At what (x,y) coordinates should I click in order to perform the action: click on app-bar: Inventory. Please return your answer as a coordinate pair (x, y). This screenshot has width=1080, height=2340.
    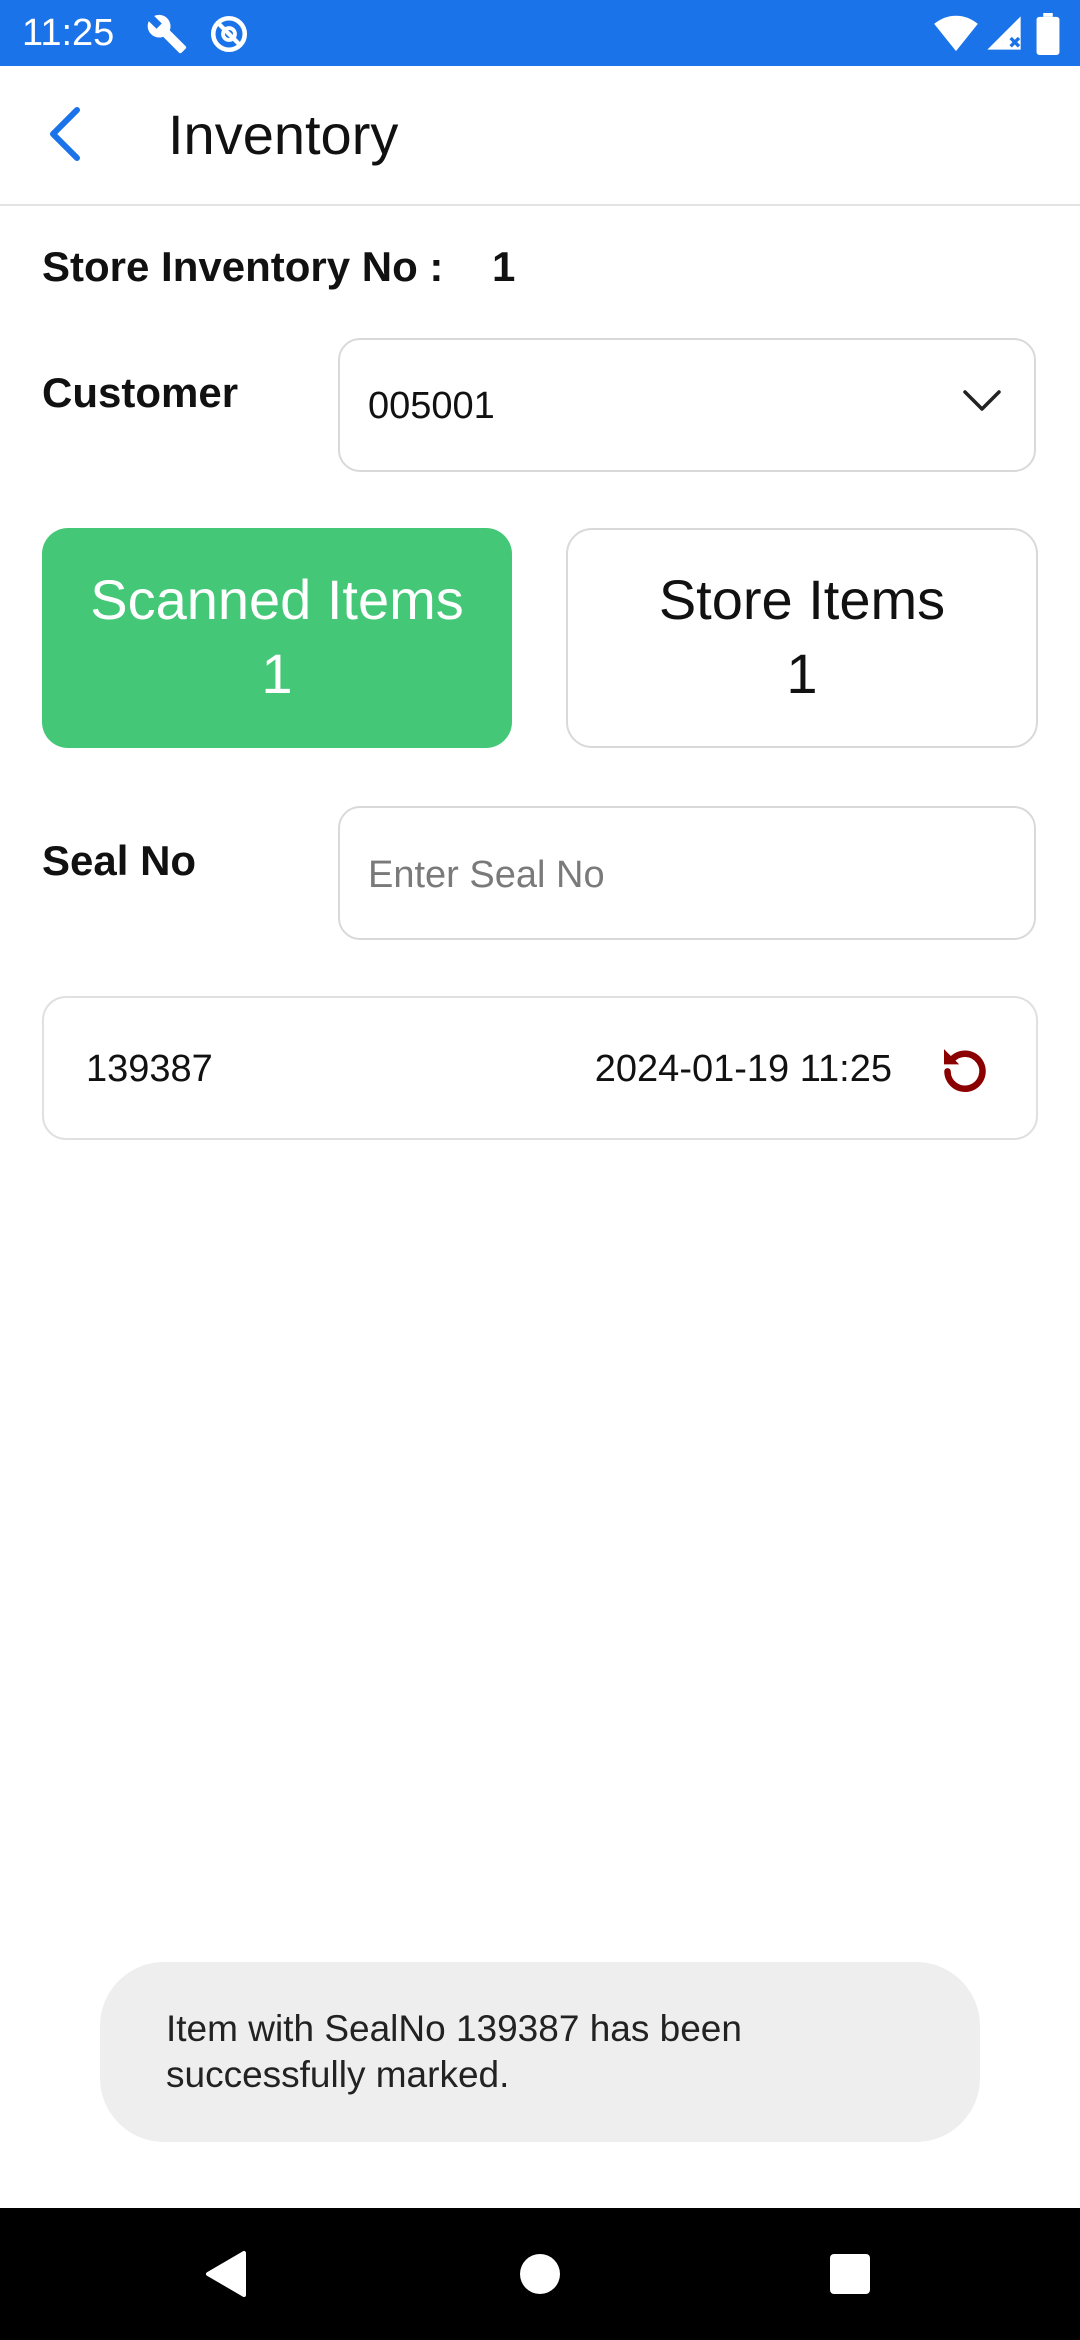
    Looking at the image, I should click on (540, 136).